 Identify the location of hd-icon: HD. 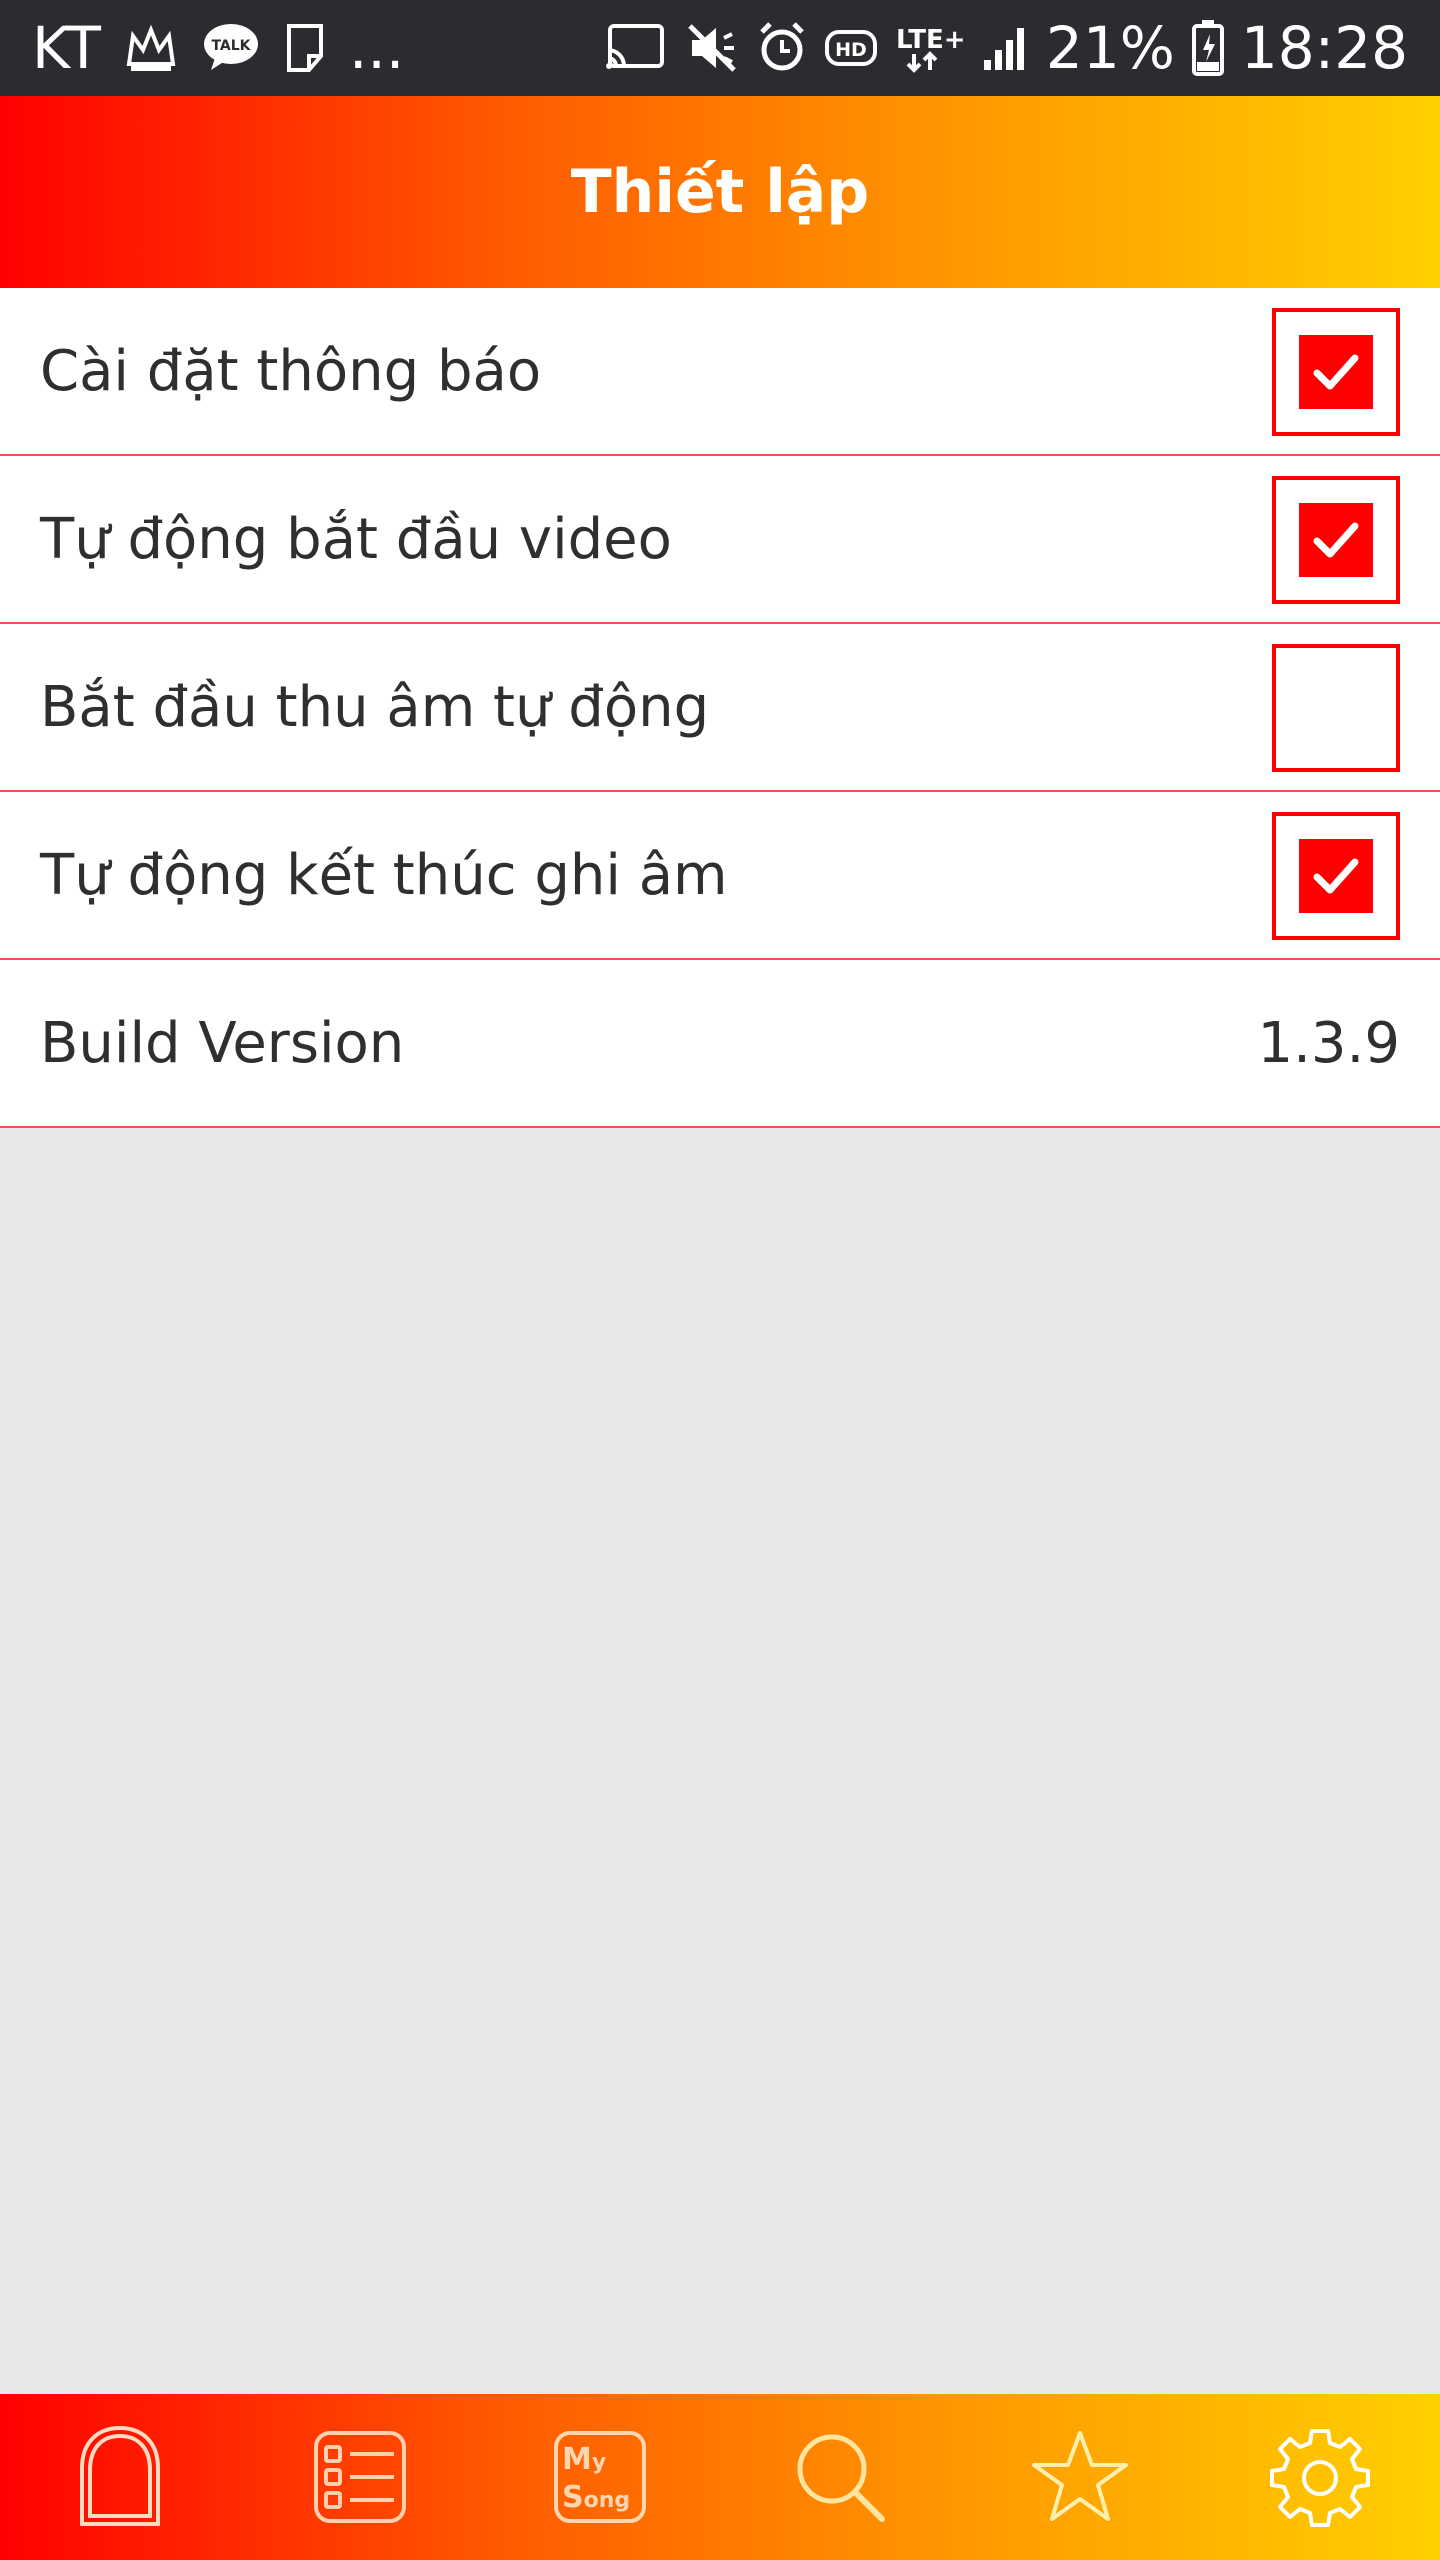
(851, 48).